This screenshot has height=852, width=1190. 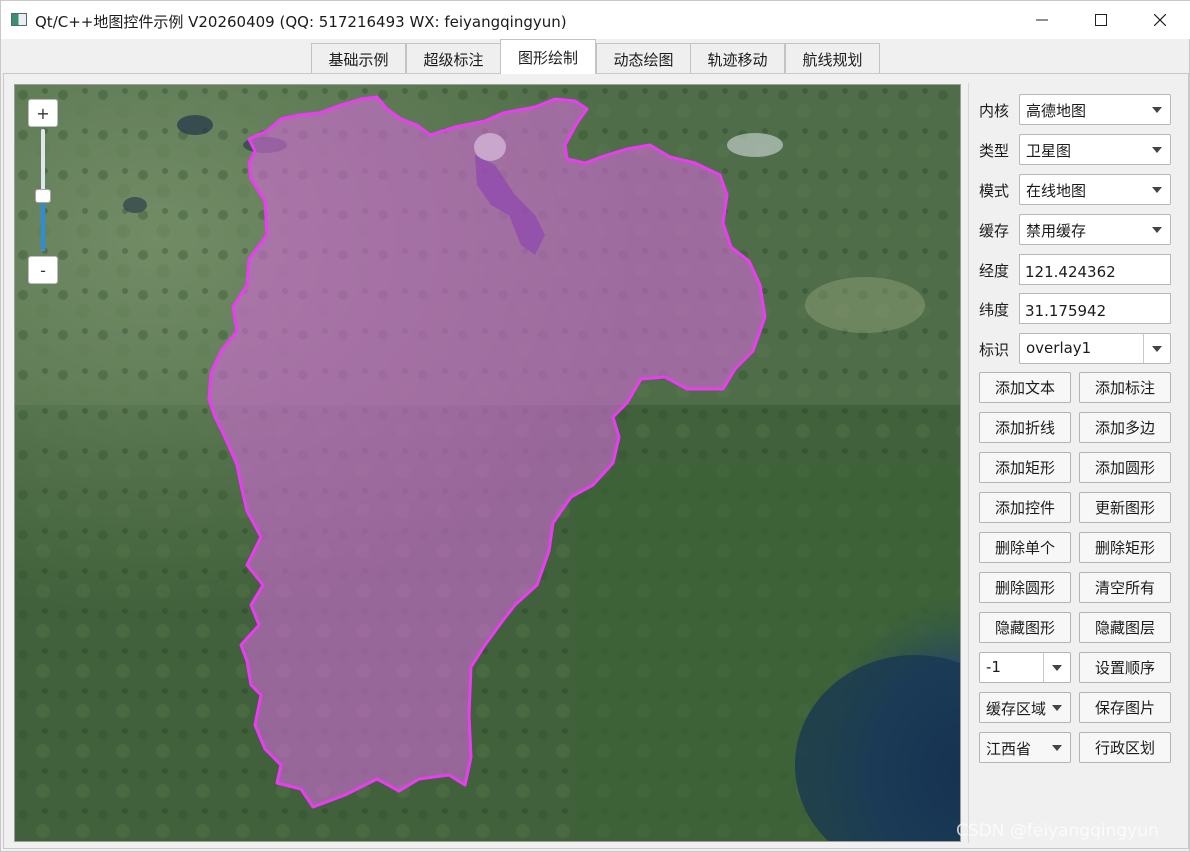 I want to click on close-button, so click(x=1160, y=20).